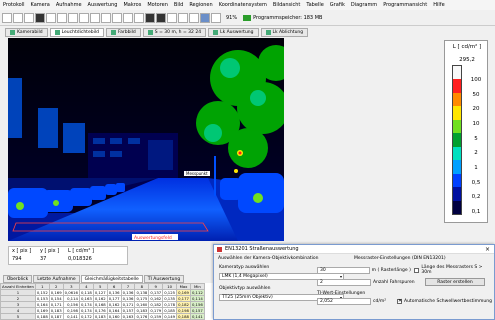 The image size is (495, 320). Describe the element at coordinates (42, 298) in the screenshot. I see `table-cell: 0,153` at that location.